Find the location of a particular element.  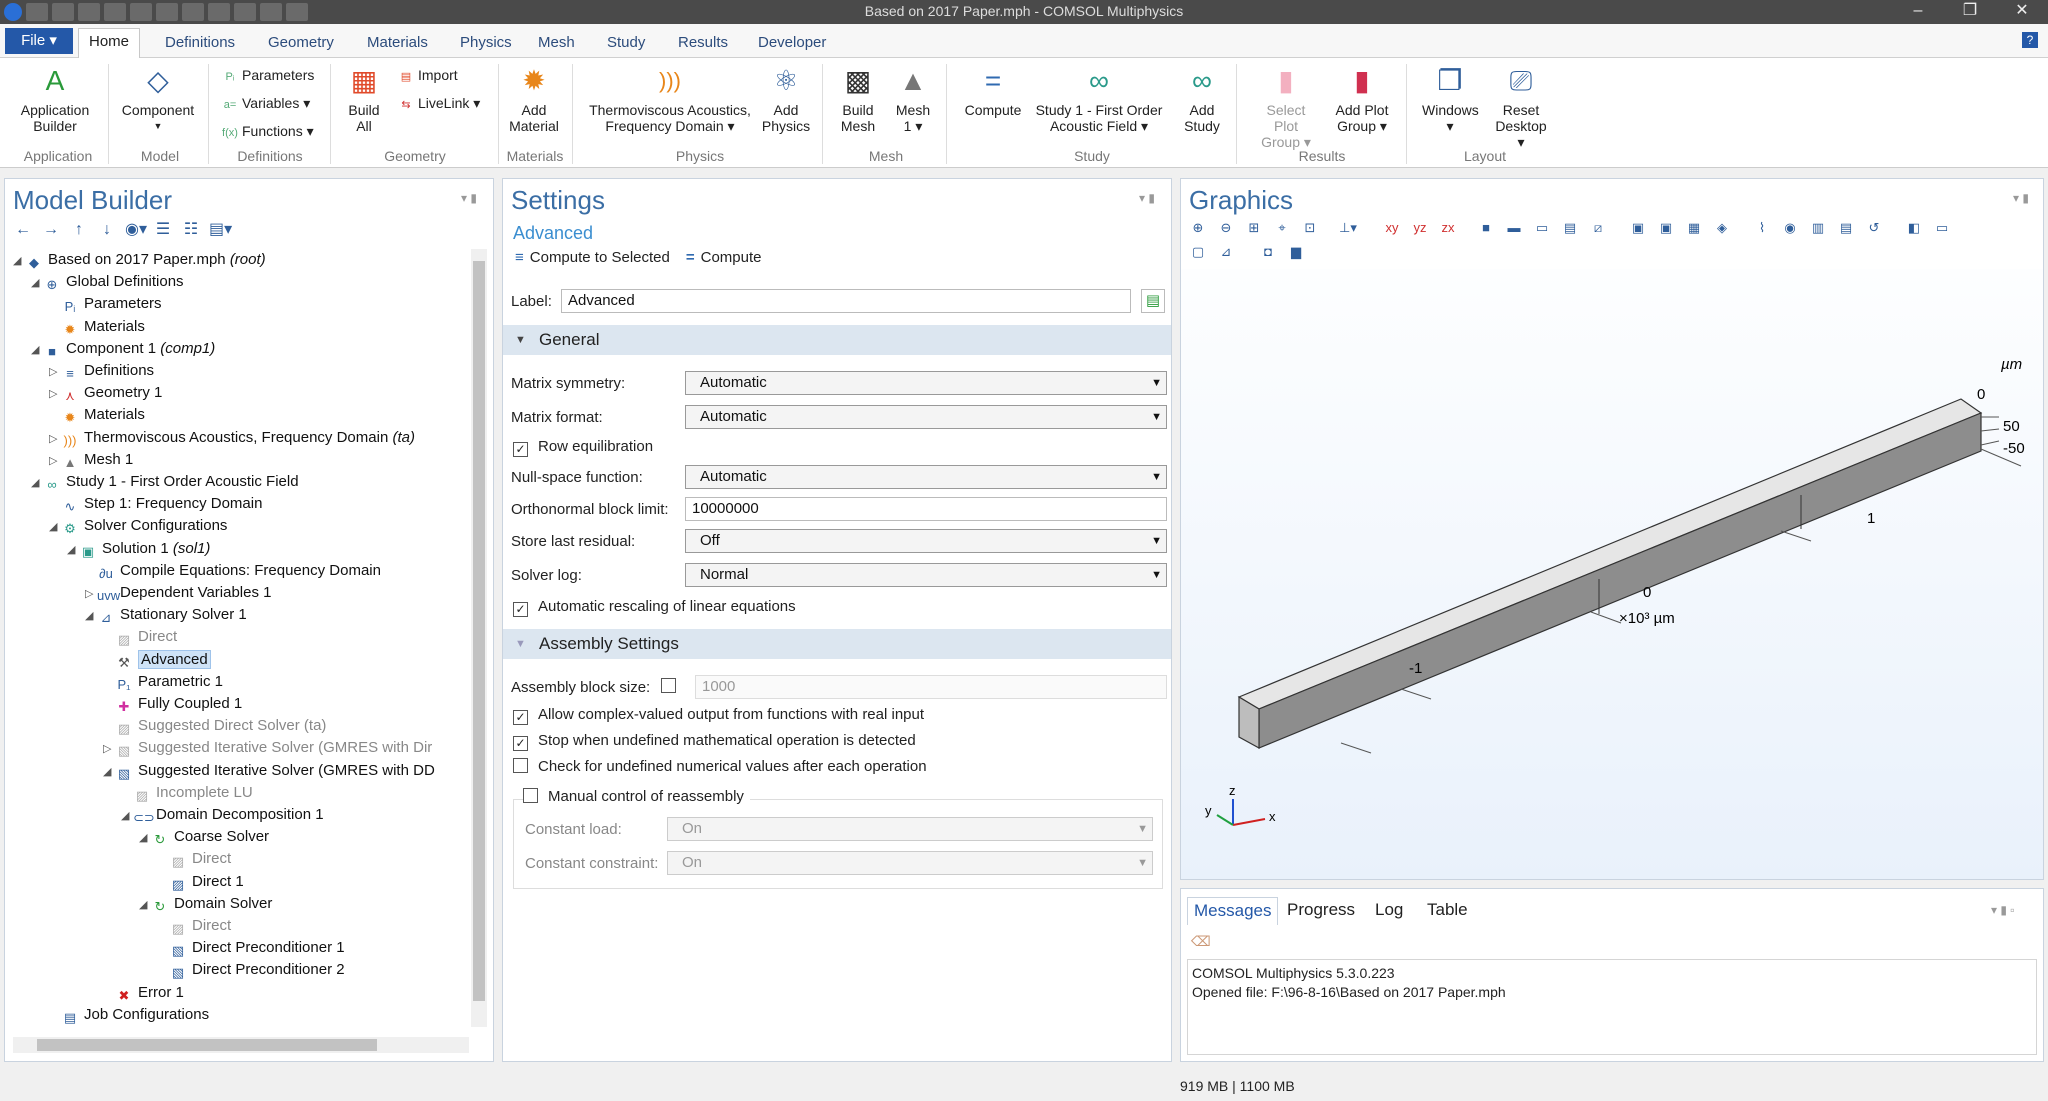

label-input: Advanced is located at coordinates (846, 301).